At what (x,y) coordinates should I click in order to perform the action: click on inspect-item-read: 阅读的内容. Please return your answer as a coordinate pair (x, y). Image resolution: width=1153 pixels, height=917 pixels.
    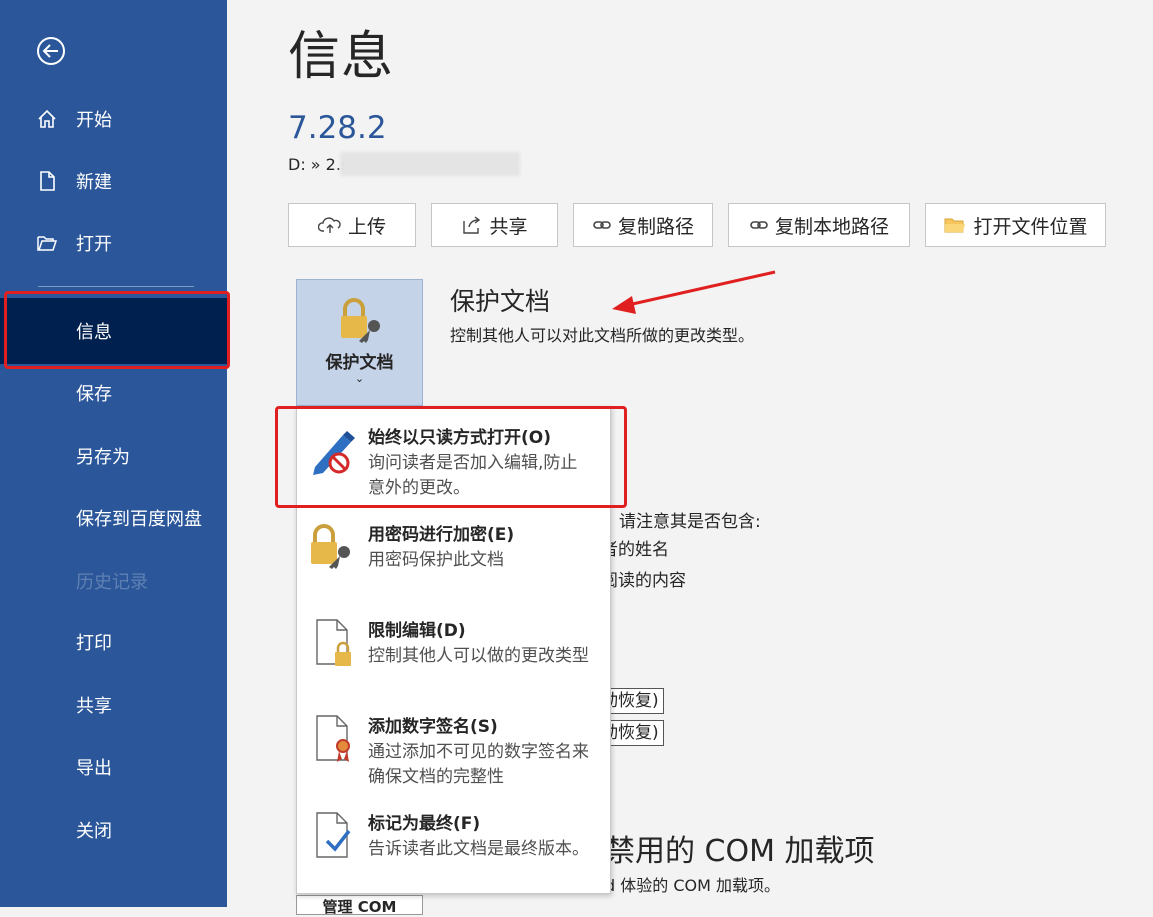
    Looking at the image, I should click on (643, 581).